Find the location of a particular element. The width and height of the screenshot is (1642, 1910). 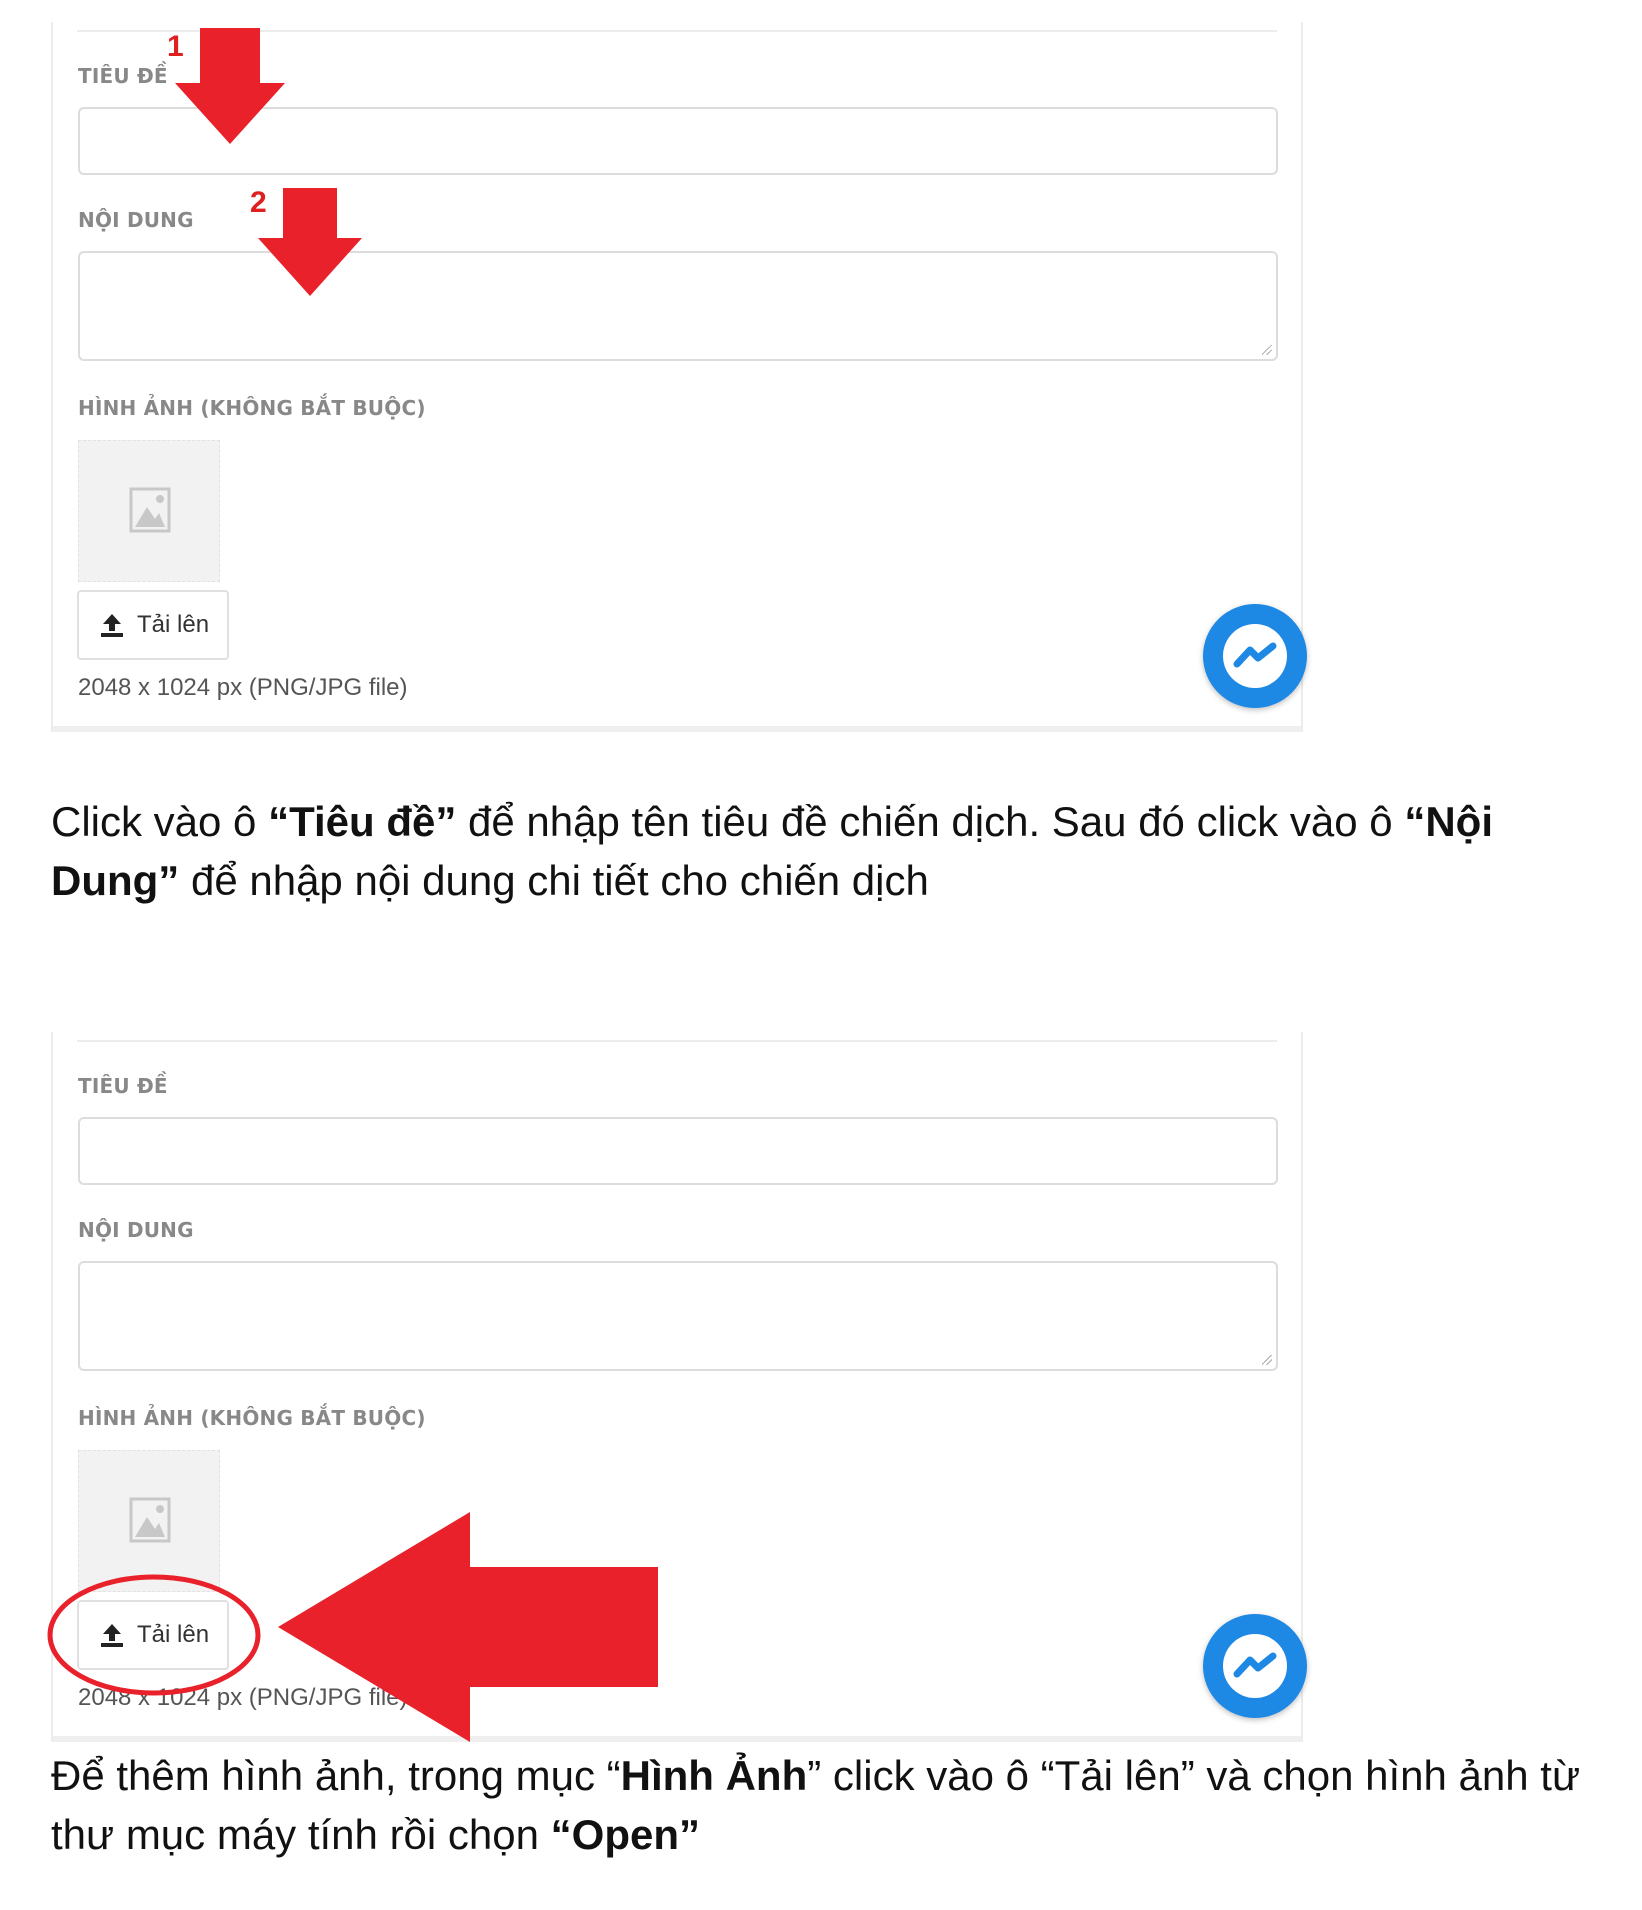

image-preview is located at coordinates (149, 511).